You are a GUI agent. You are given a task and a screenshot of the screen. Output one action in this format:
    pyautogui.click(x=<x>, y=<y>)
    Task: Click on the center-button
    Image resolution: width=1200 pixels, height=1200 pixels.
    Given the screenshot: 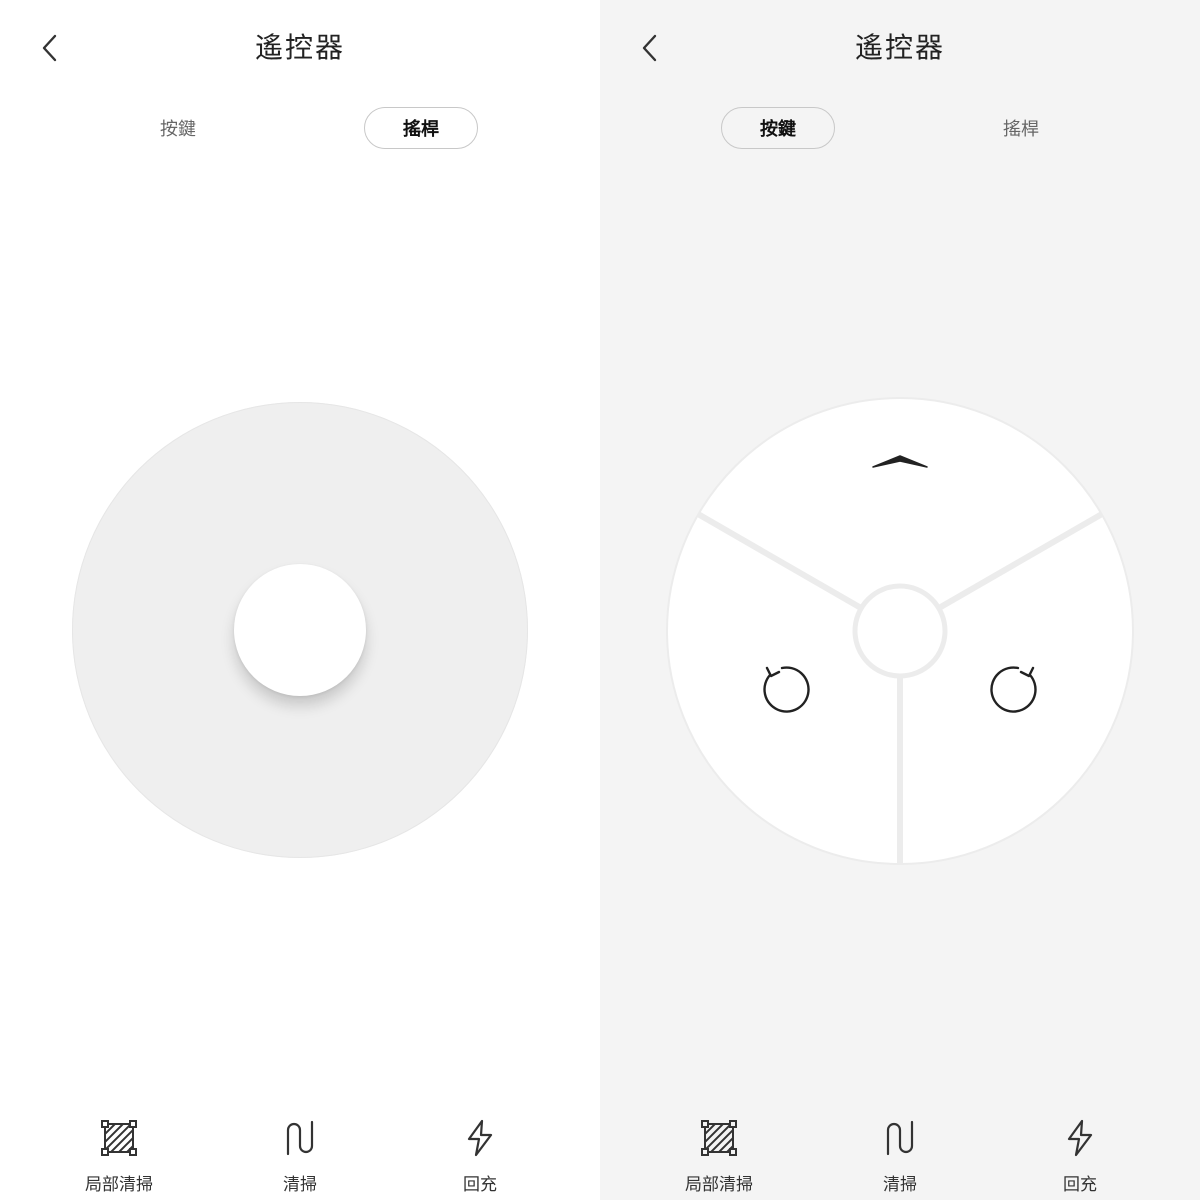 What is the action you would take?
    pyautogui.click(x=900, y=631)
    